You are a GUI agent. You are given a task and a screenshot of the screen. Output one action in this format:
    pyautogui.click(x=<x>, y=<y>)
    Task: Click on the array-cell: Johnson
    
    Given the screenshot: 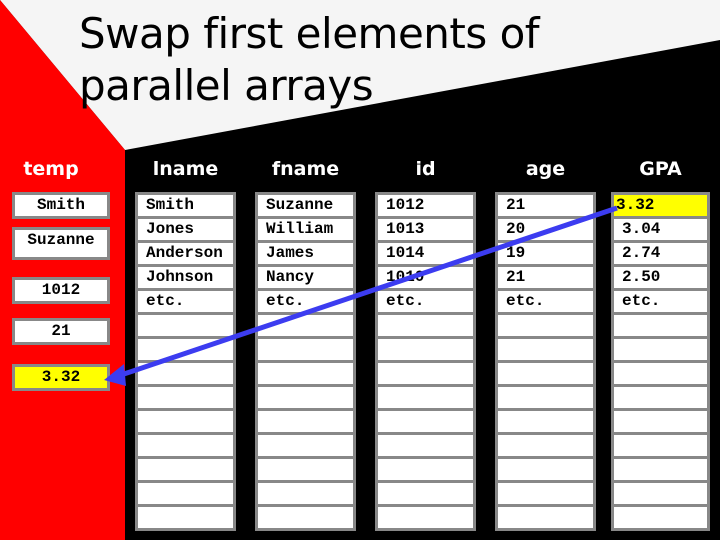 What is the action you would take?
    pyautogui.click(x=185, y=277)
    